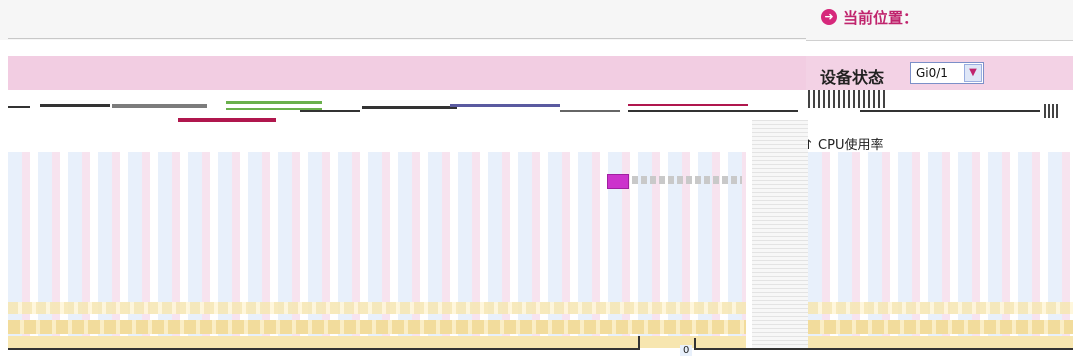  Describe the element at coordinates (852, 77) in the screenshot. I see `device-status-label: 设备状态` at that location.